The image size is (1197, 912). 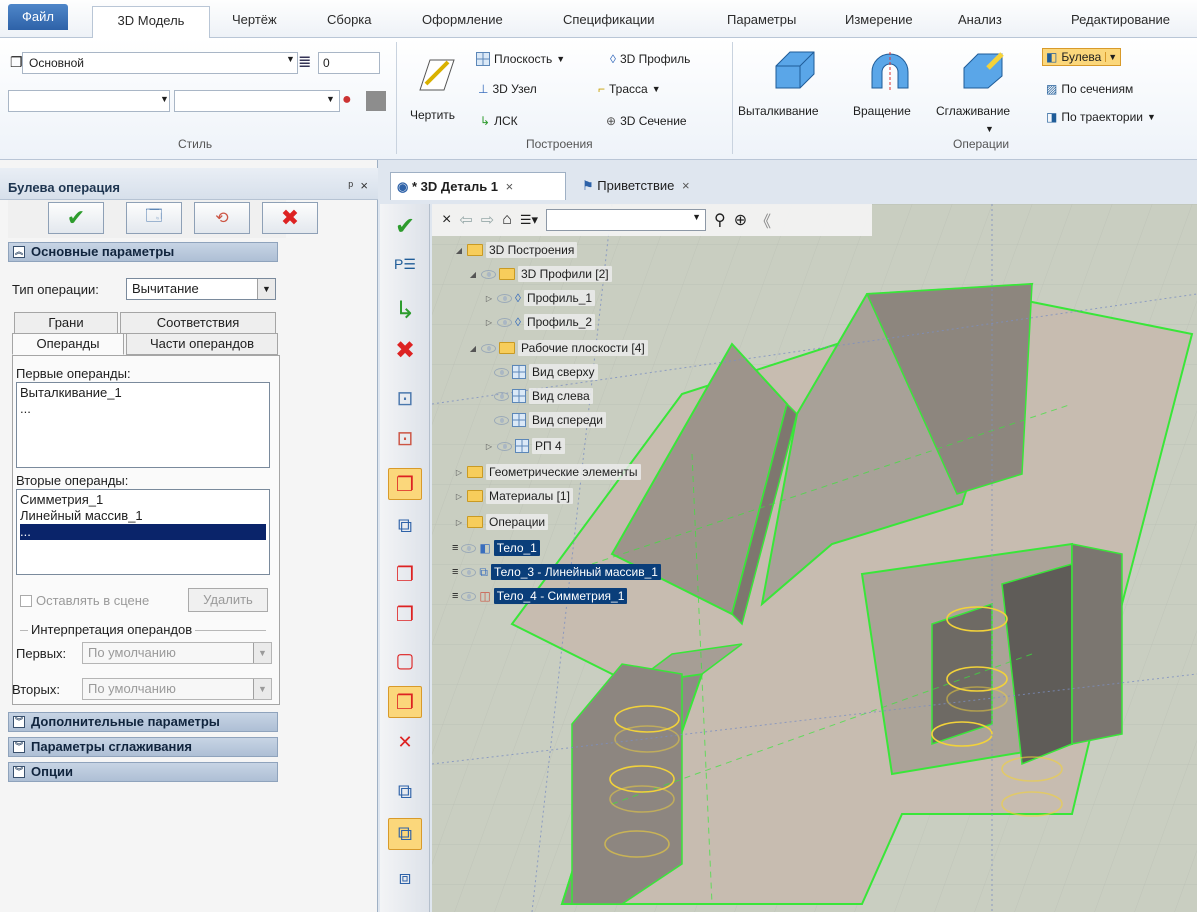 I want to click on tab-specs: Спецификации, so click(x=609, y=19).